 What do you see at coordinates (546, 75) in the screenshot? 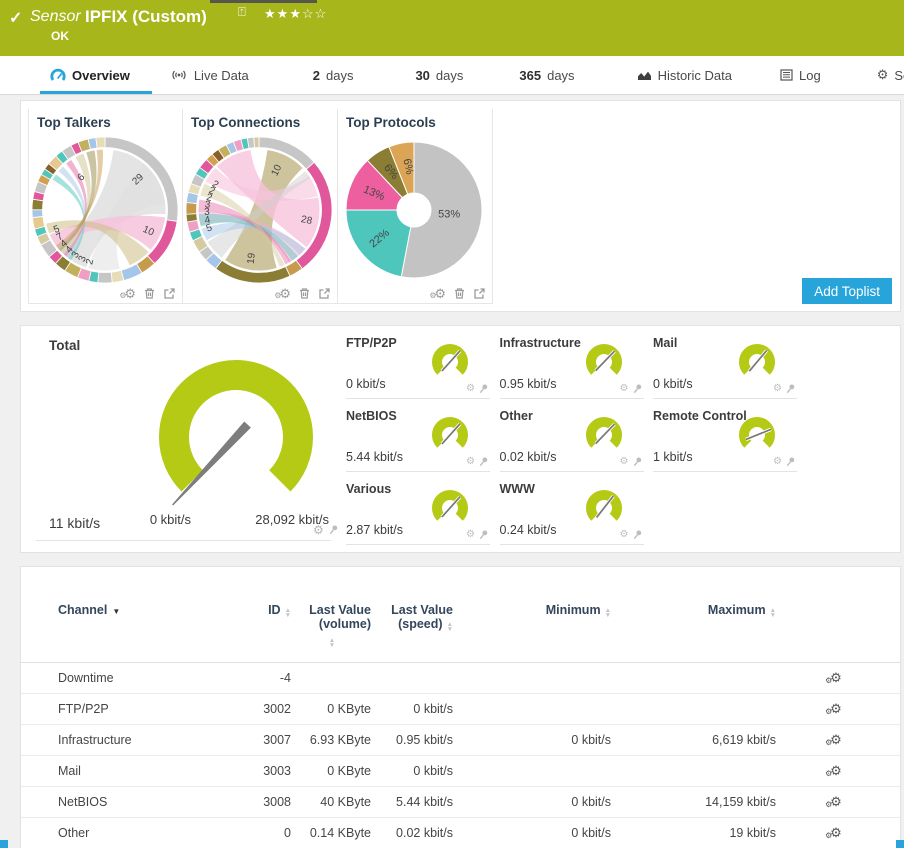
I see `tab-days: 365 days` at bounding box center [546, 75].